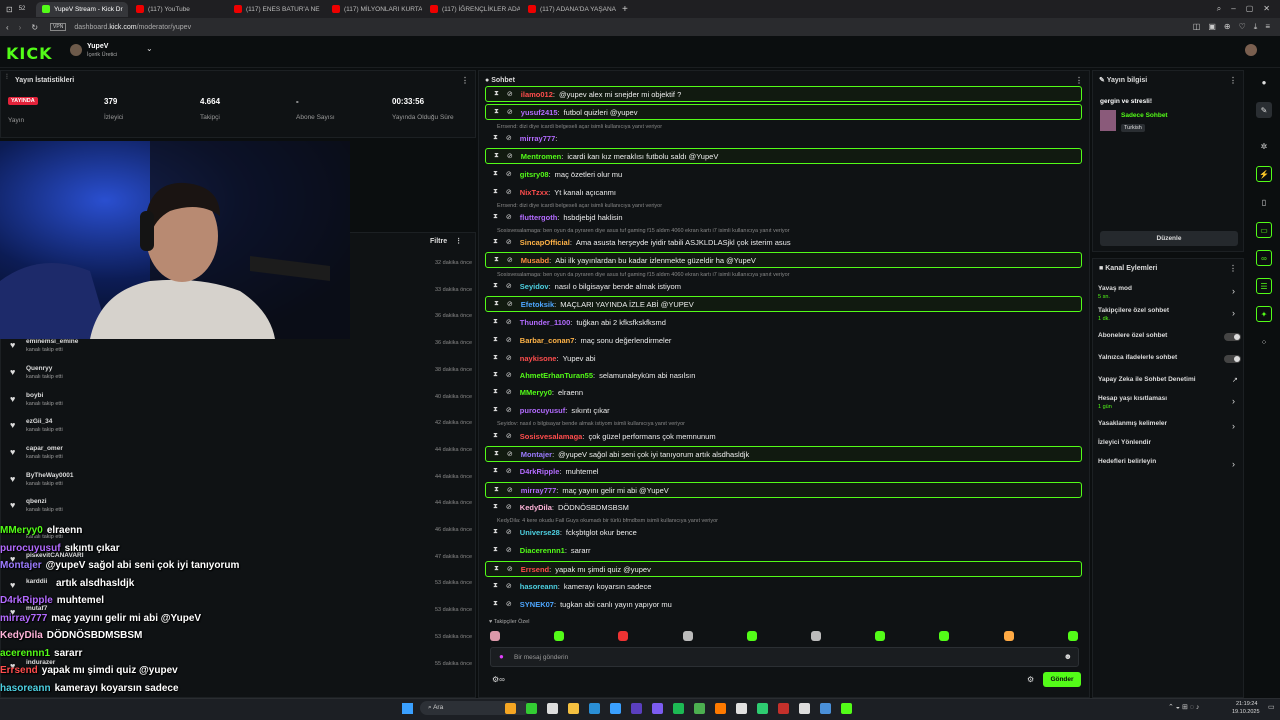  What do you see at coordinates (1264, 110) in the screenshot?
I see `rail-edit-icon: ✎` at bounding box center [1264, 110].